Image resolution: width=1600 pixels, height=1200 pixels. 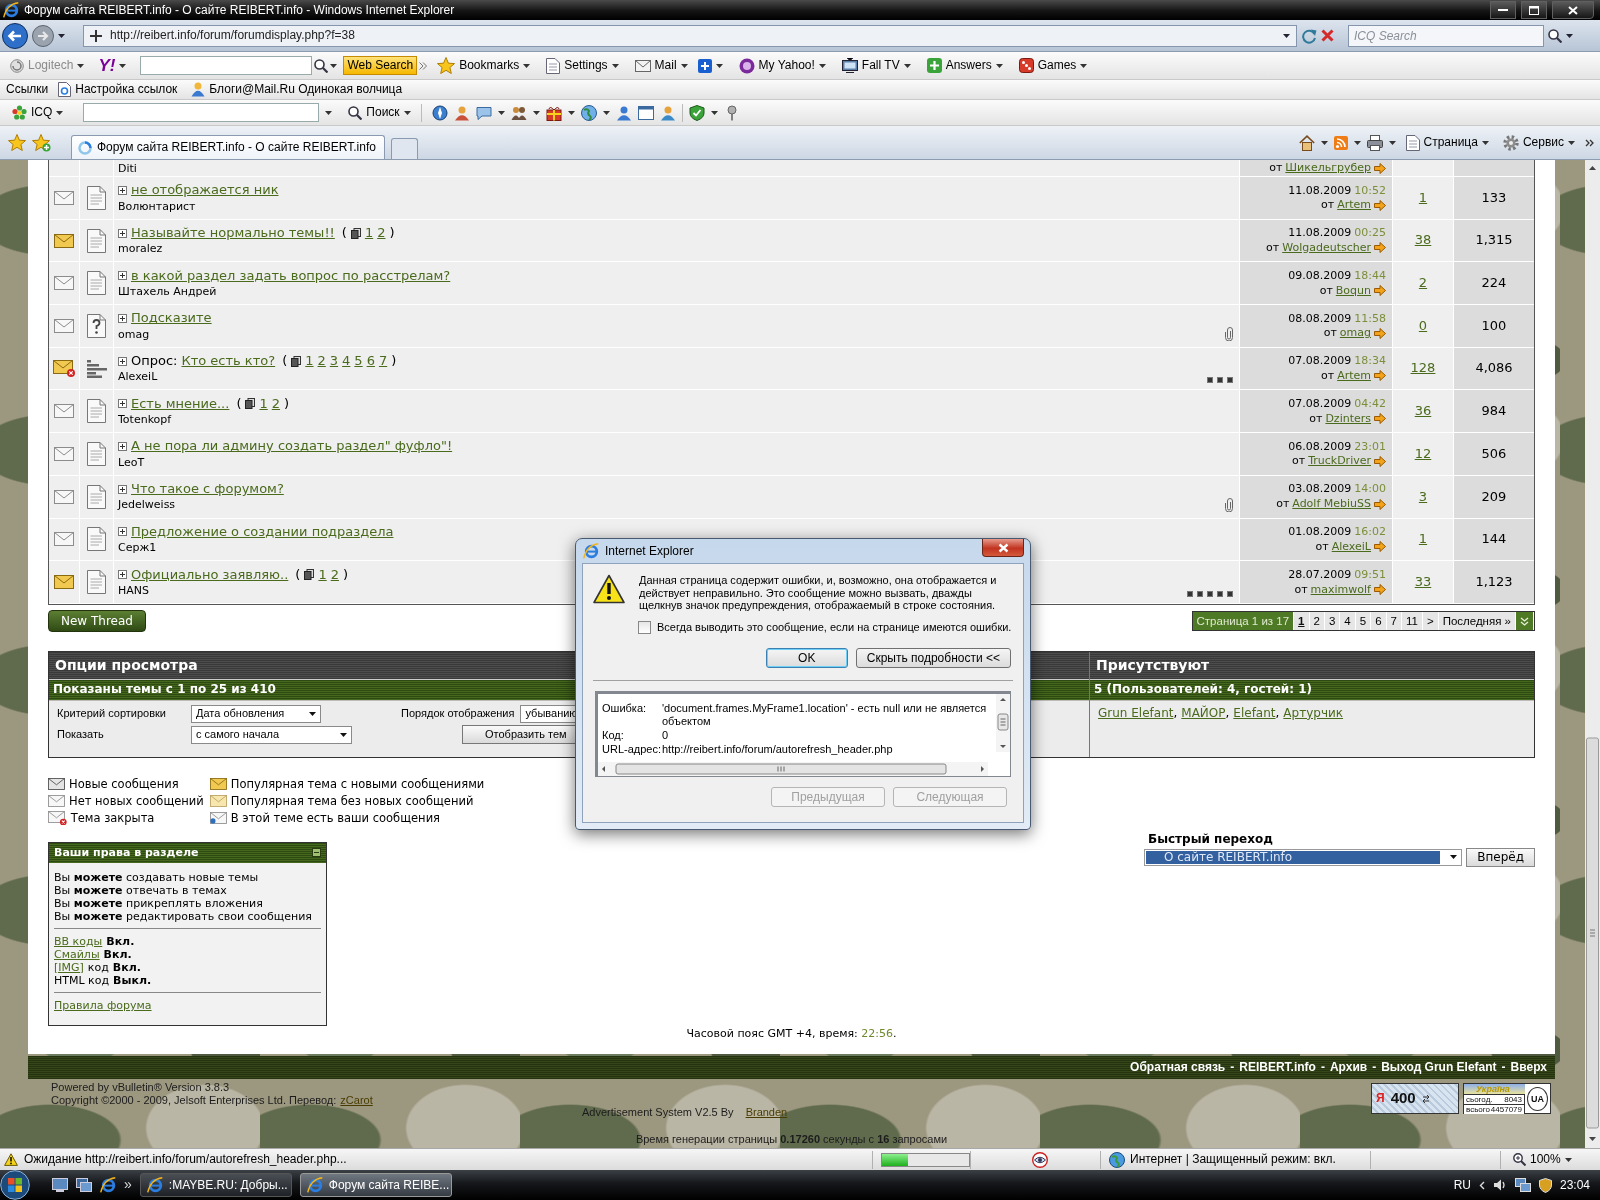 What do you see at coordinates (1309, 35) in the screenshot?
I see `refresh-icon` at bounding box center [1309, 35].